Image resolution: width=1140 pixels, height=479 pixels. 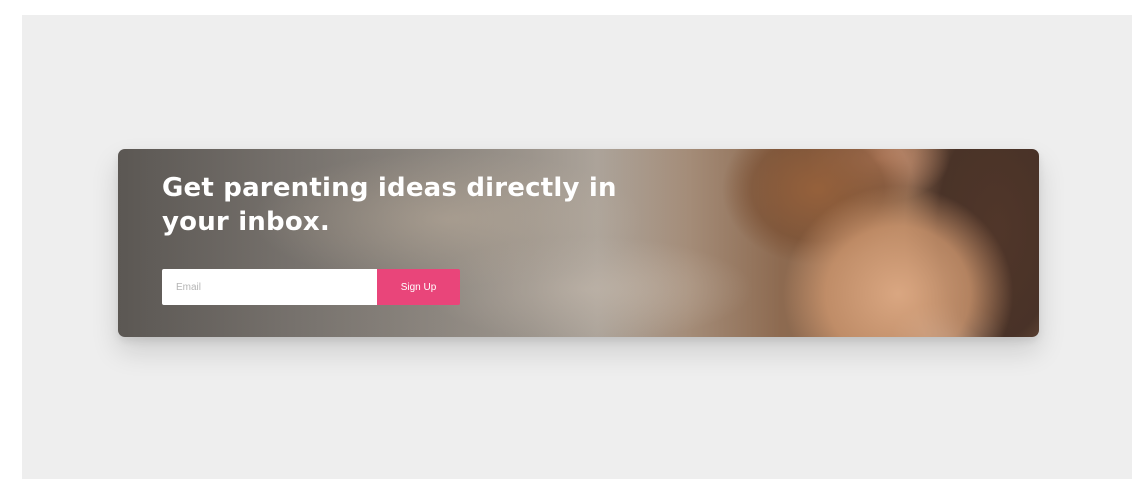 I want to click on signup-button: Sign Up, so click(x=418, y=287).